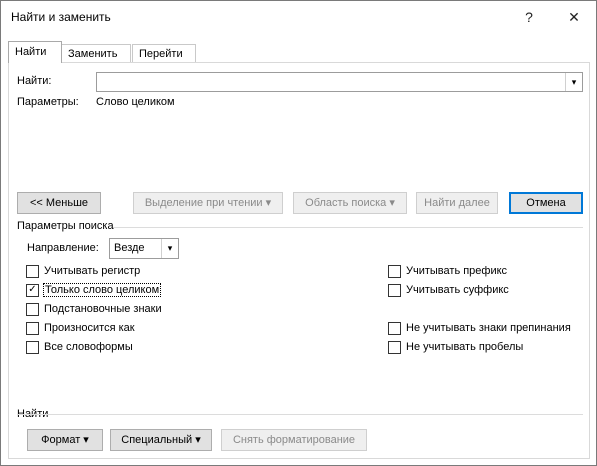  Describe the element at coordinates (529, 17) in the screenshot. I see `help-button: ?` at that location.